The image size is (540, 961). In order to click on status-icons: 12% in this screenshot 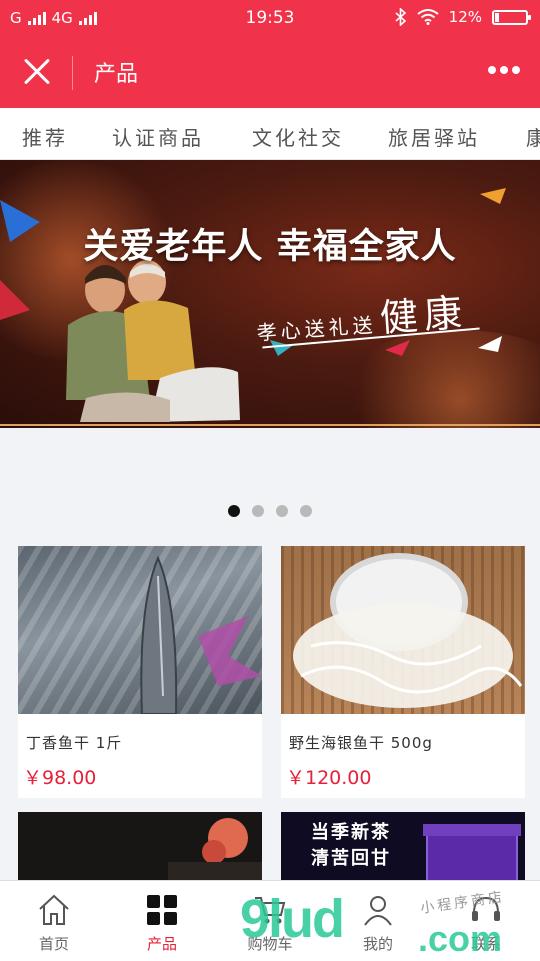, I will do `click(463, 17)`.